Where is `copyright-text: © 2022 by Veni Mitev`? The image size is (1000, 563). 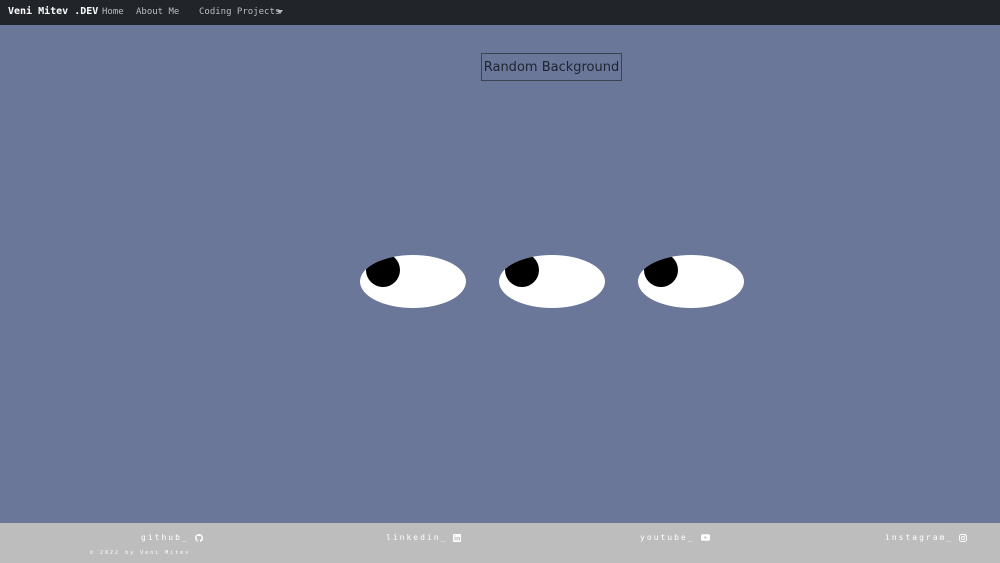
copyright-text: © 2022 by Veni Mitev is located at coordinates (140, 553).